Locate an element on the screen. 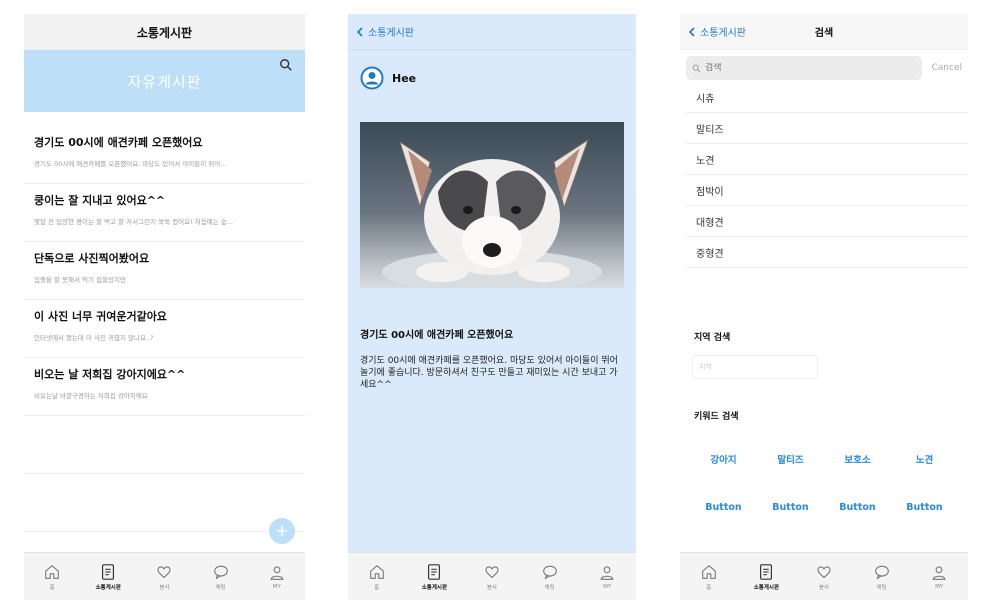 The height and width of the screenshot is (613, 993). board-header: 소통게시판 is located at coordinates (164, 32).